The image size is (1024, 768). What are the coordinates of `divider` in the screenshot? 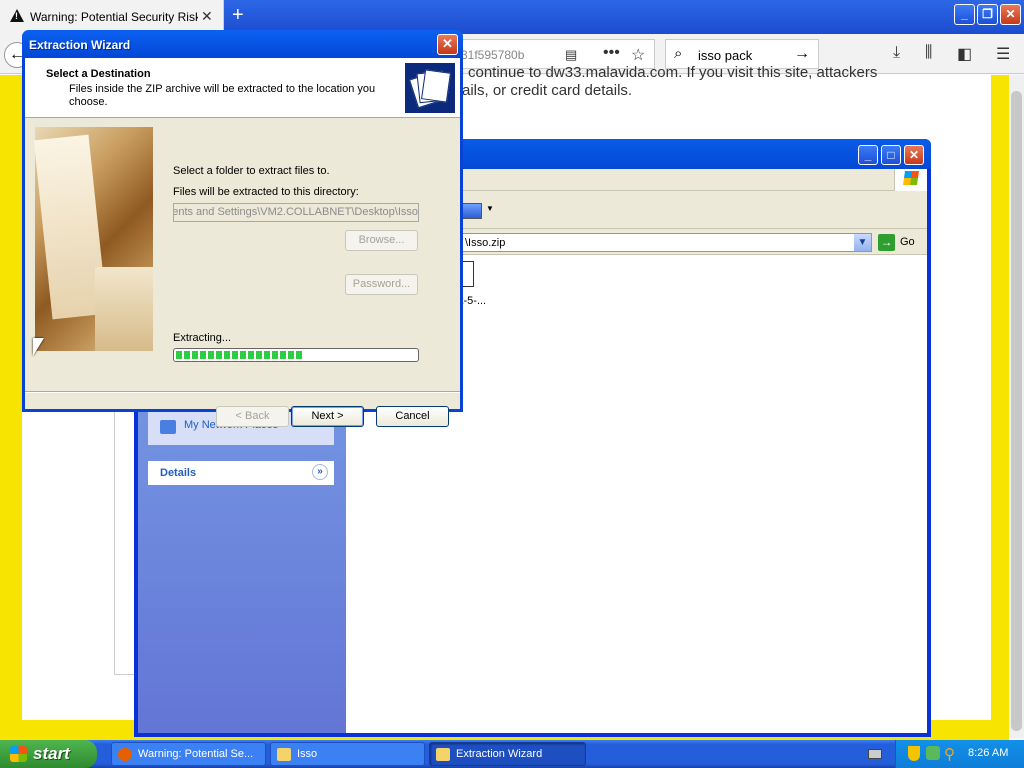 It's located at (242, 392).